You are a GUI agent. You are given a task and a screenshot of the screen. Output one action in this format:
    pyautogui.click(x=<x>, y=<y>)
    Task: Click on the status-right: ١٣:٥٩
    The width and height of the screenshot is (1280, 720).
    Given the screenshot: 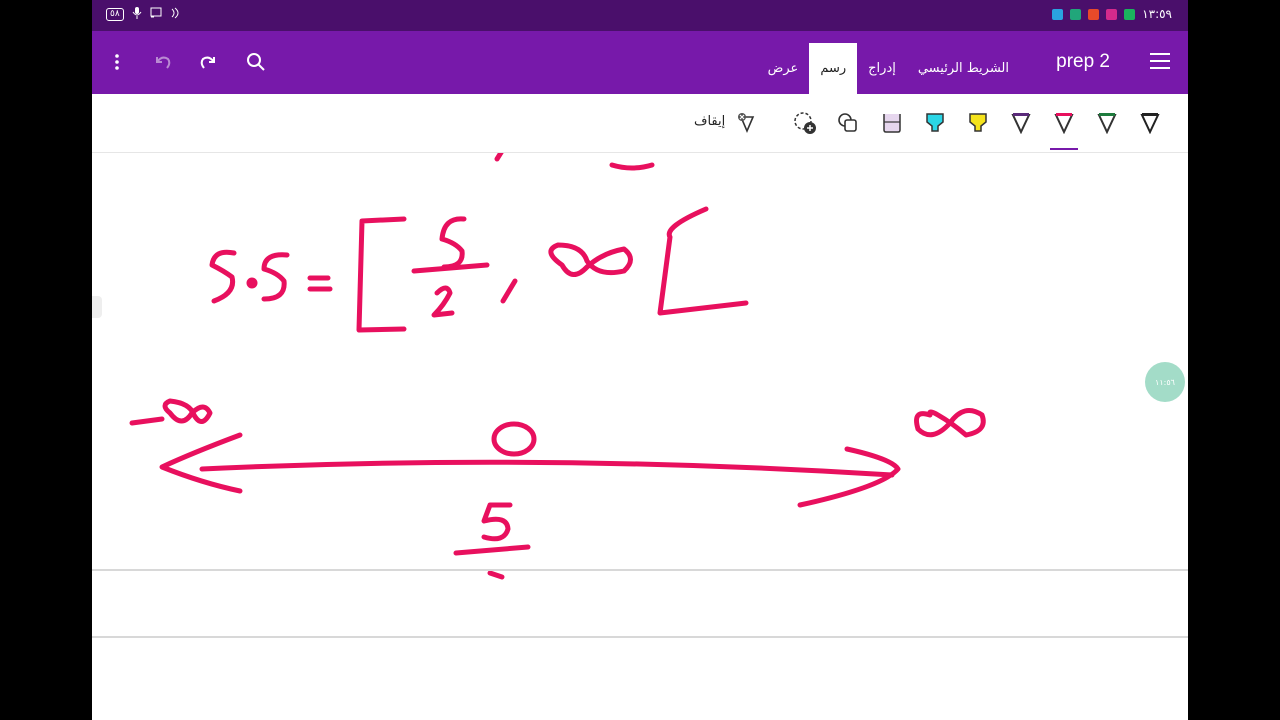 What is the action you would take?
    pyautogui.click(x=1112, y=14)
    